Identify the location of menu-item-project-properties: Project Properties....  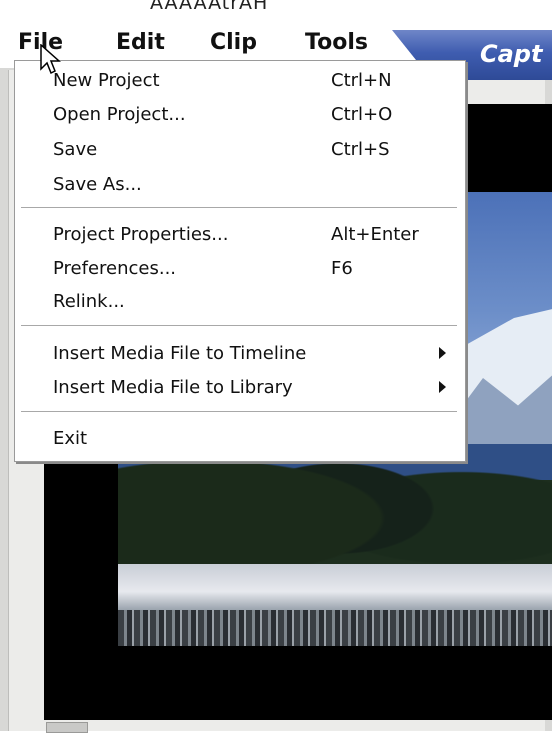
(140, 234).